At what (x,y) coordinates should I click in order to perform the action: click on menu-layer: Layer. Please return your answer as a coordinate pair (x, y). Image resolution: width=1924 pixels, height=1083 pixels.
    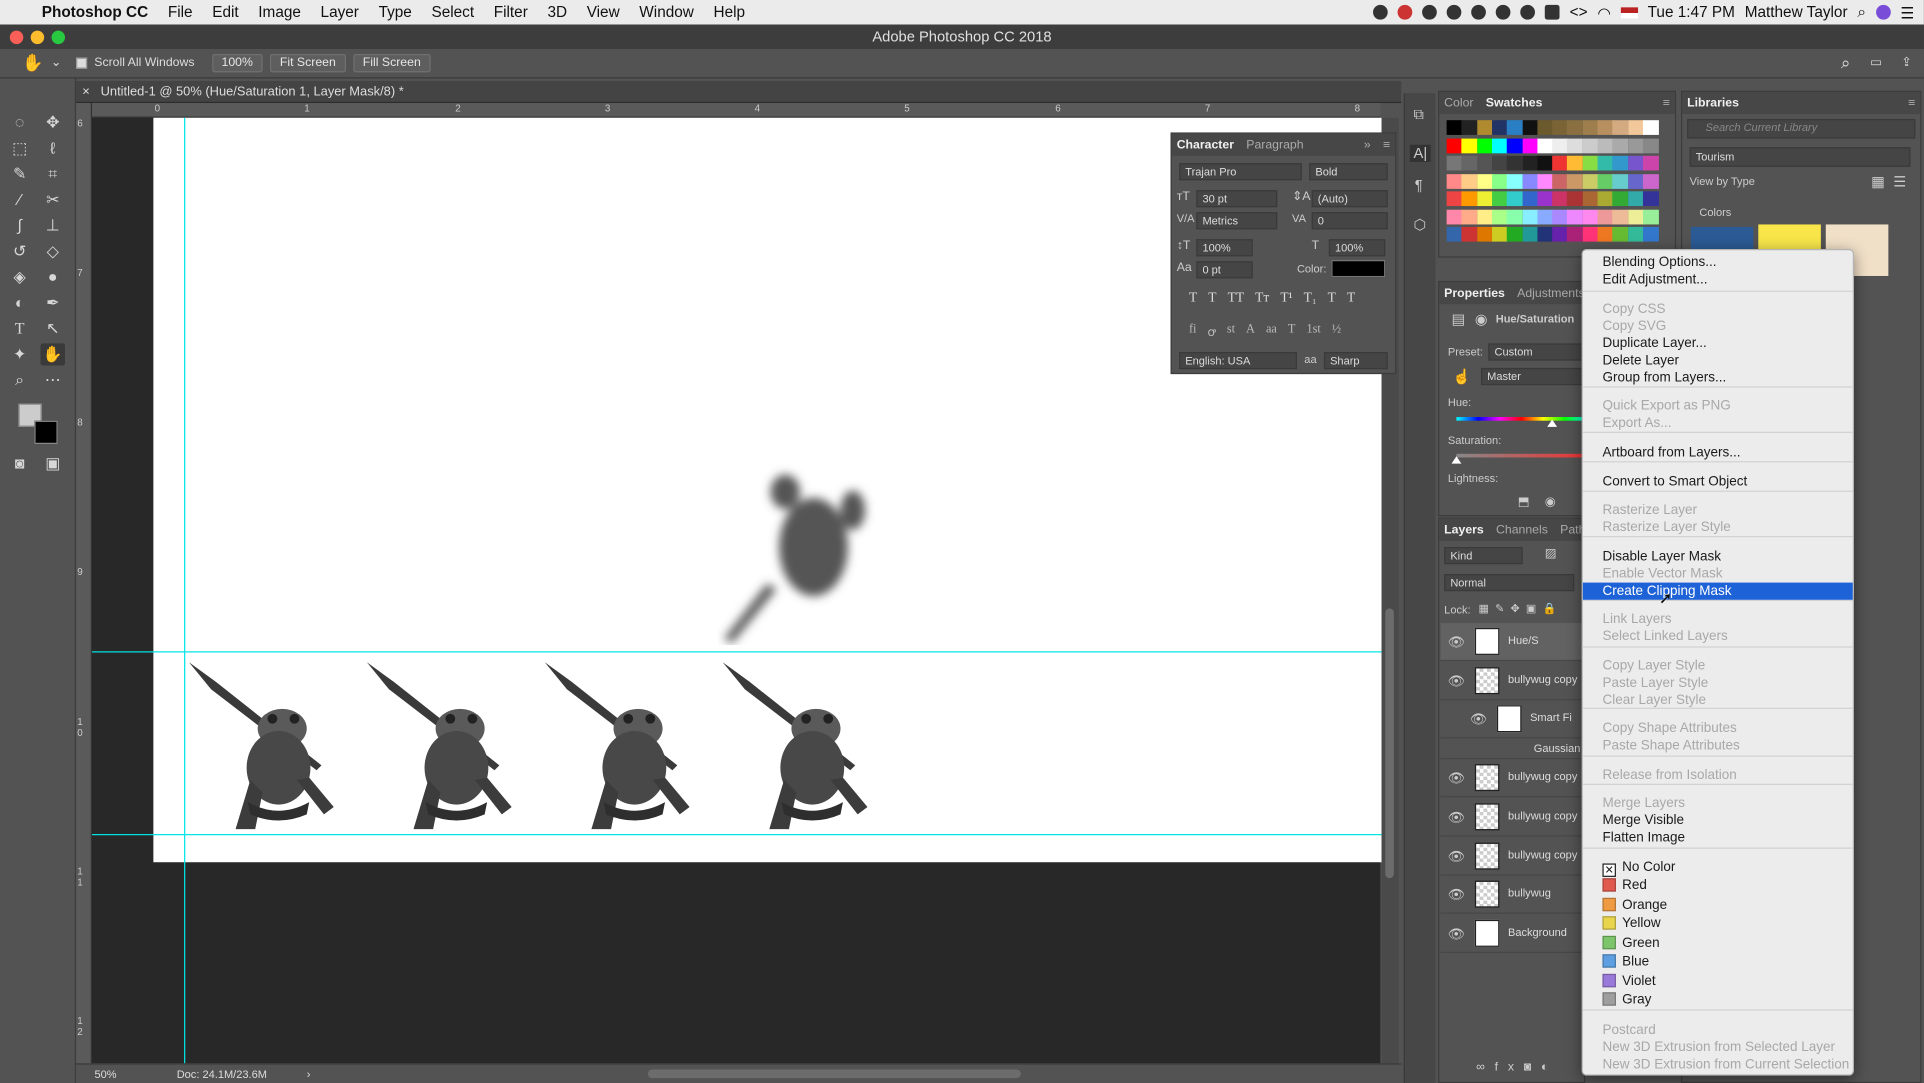
    Looking at the image, I should click on (340, 12).